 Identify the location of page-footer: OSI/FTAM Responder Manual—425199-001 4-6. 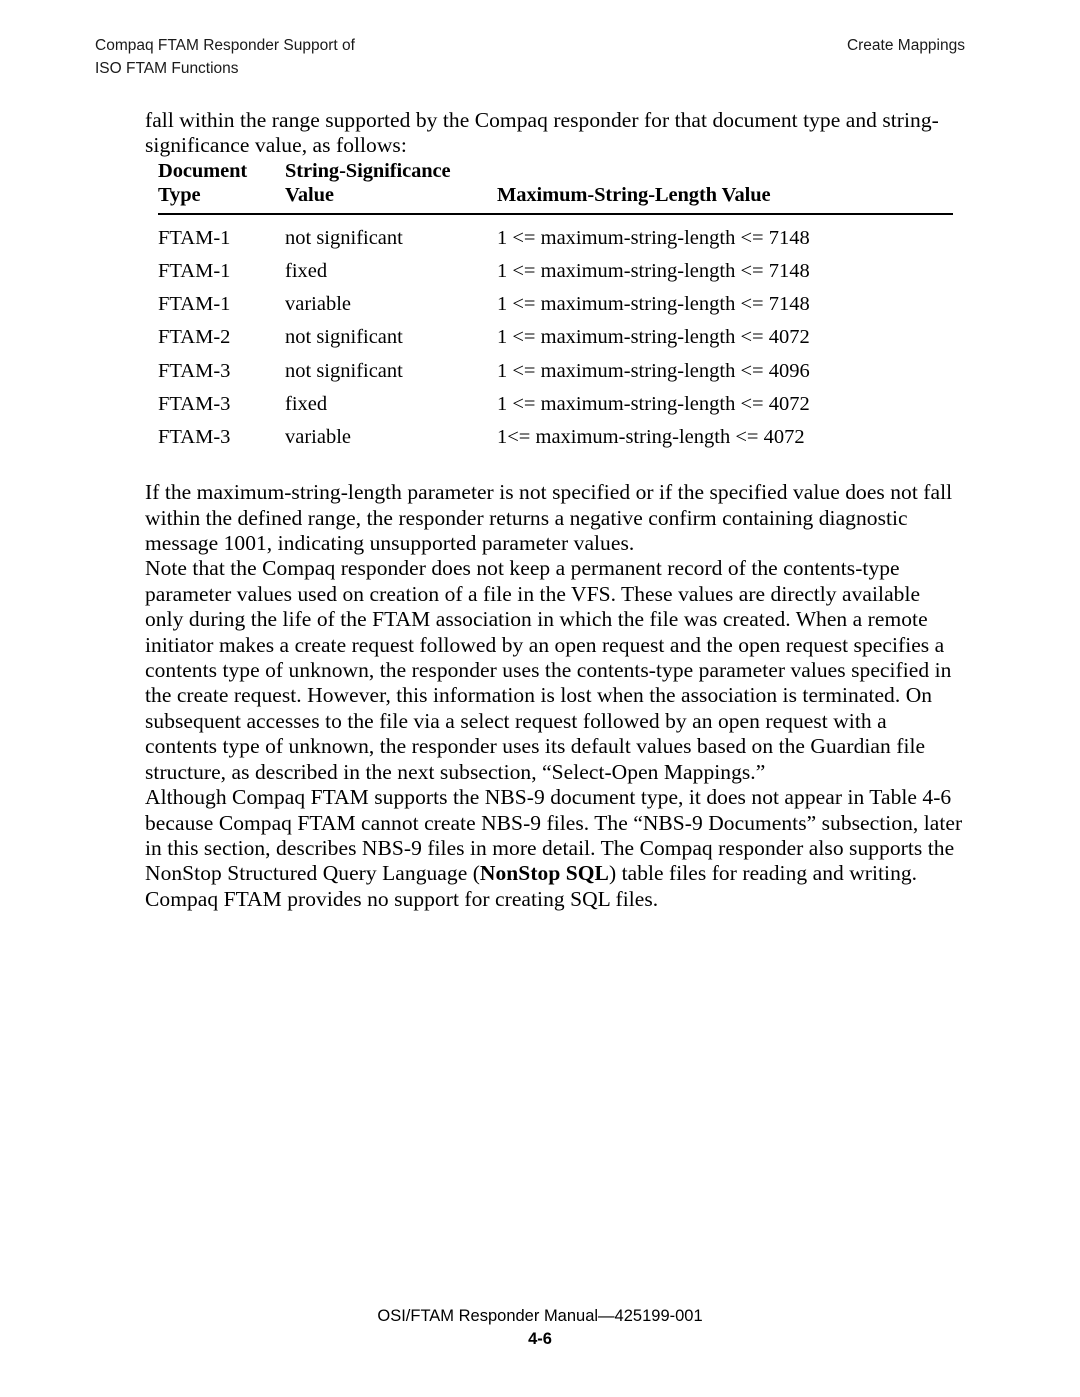
(540, 1327).